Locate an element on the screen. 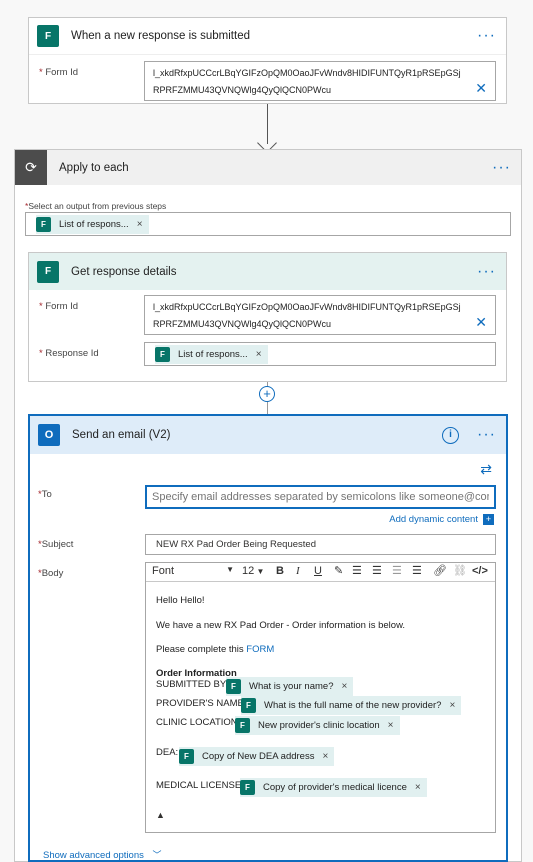 The width and height of the screenshot is (533, 862). link-icon: 🔗︎ is located at coordinates (440, 570).